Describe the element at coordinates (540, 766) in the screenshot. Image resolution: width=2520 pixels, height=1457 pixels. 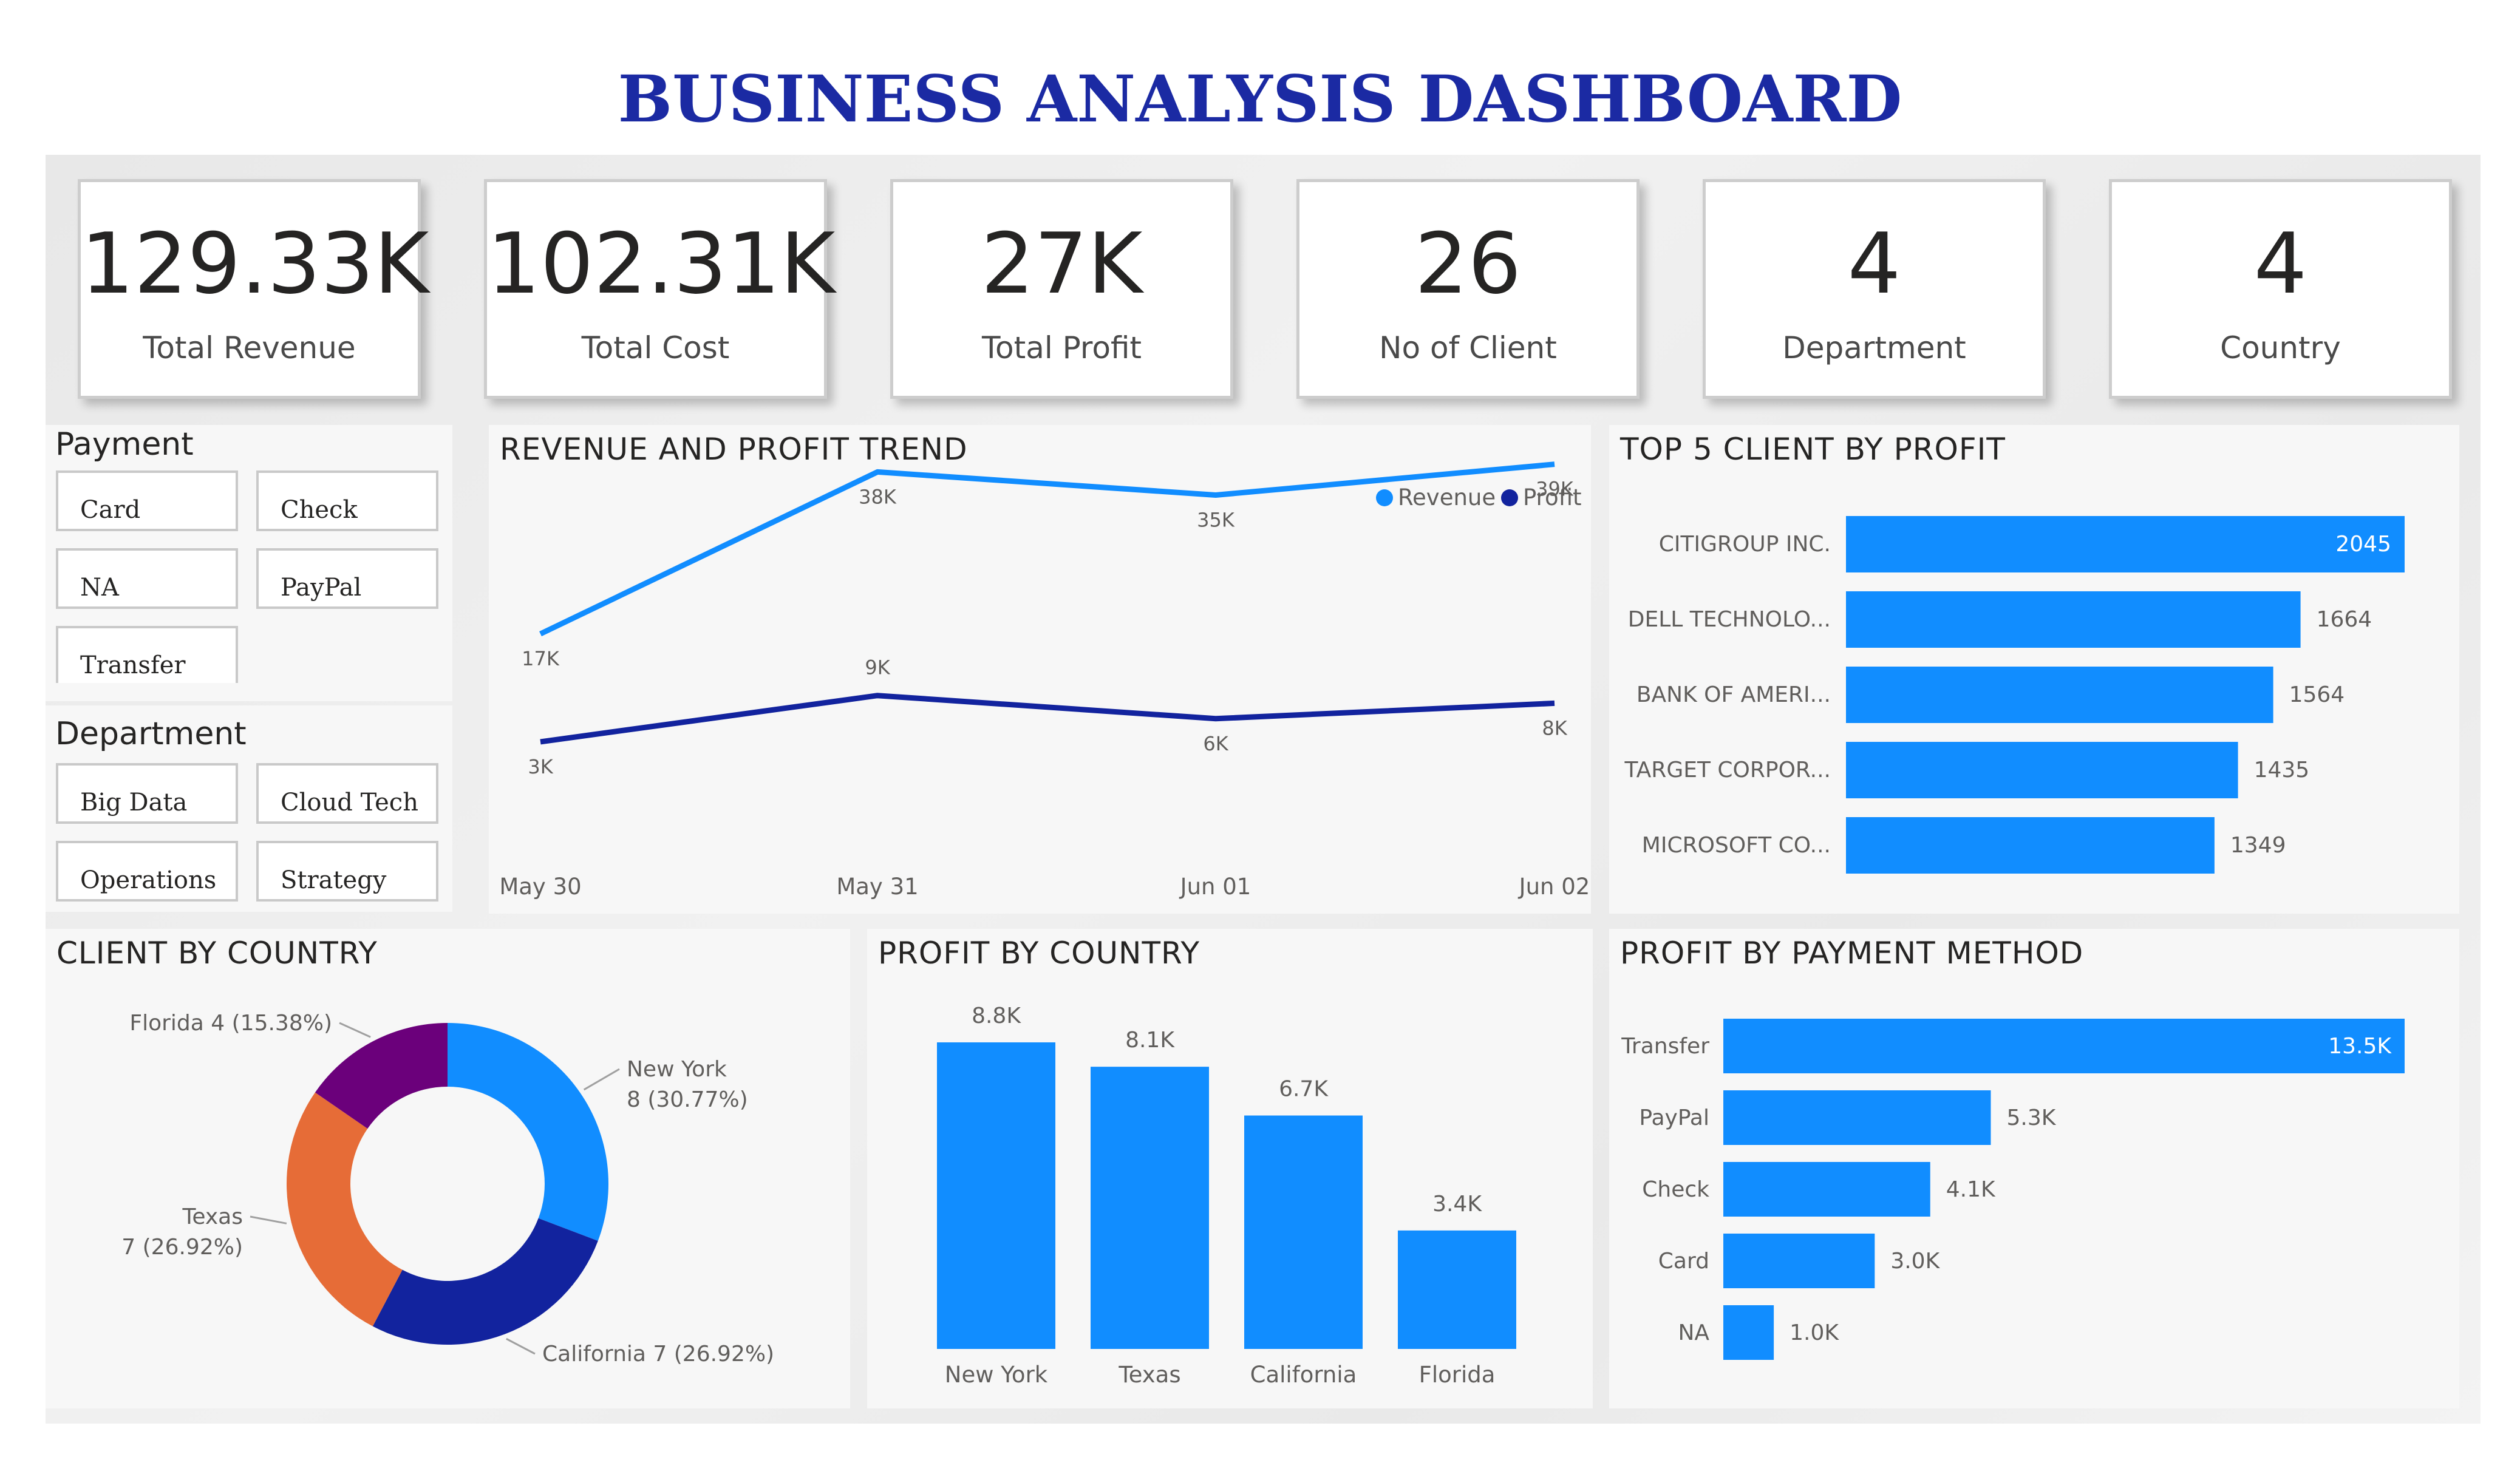
I see `data-label: 3K` at that location.